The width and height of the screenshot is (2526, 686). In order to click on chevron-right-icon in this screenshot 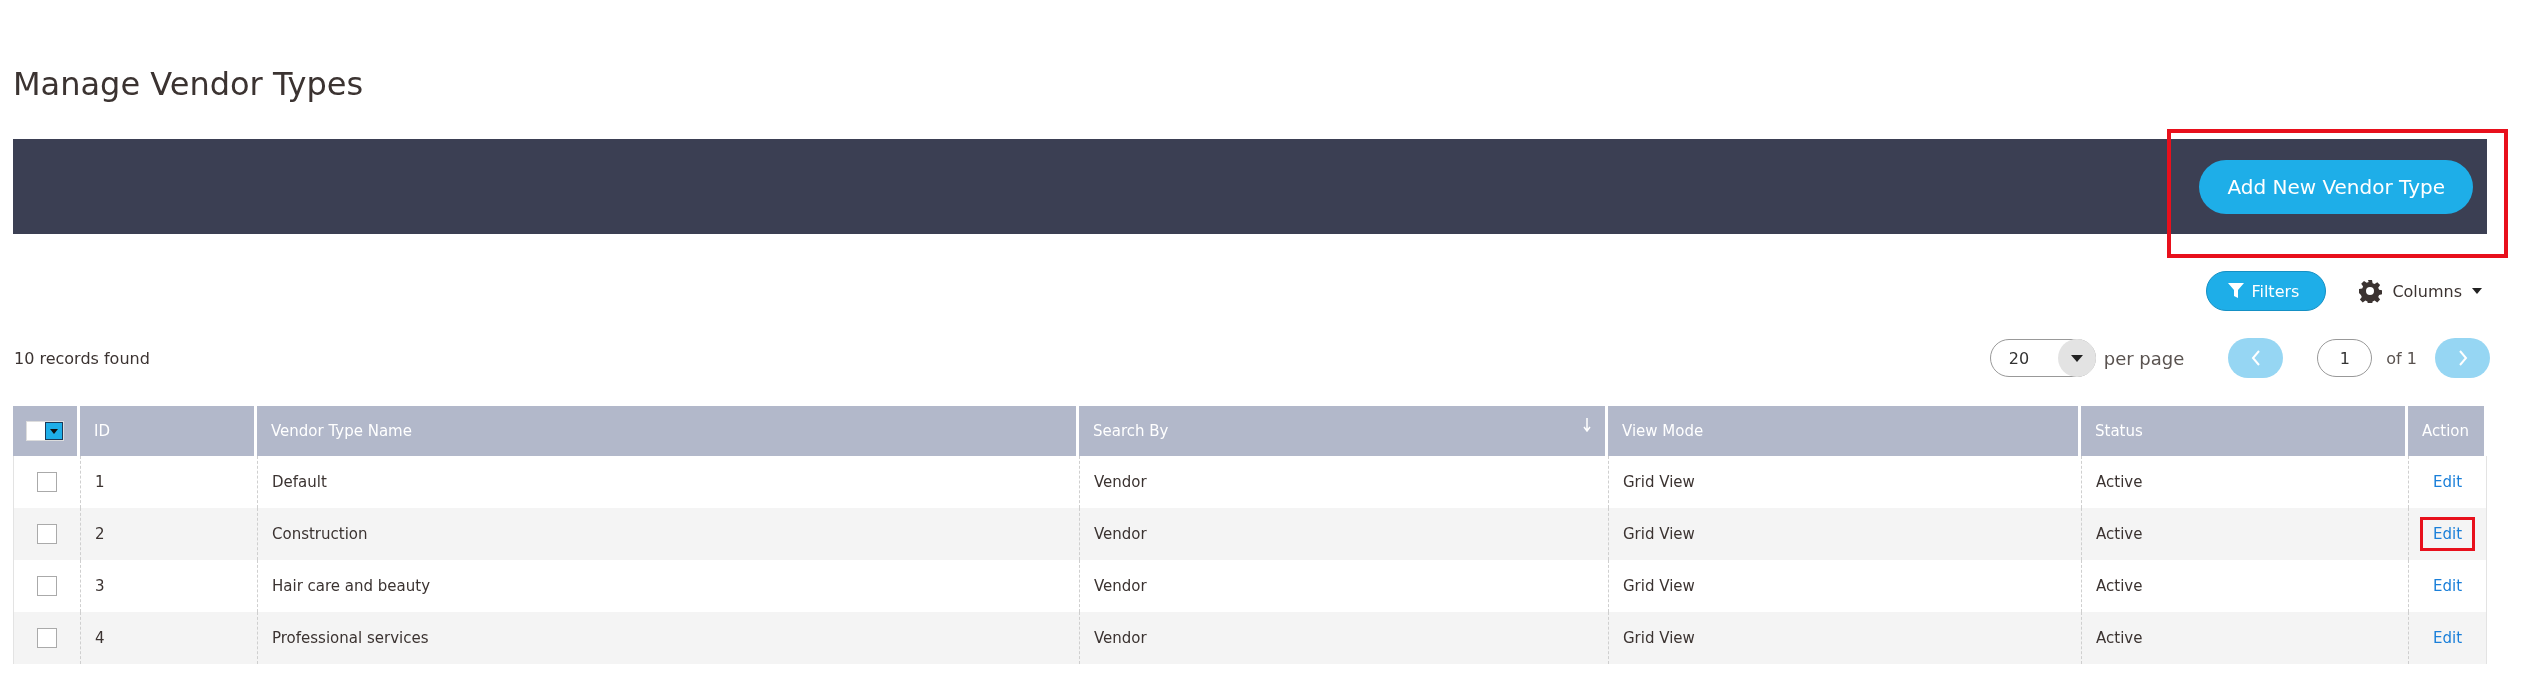, I will do `click(2462, 358)`.